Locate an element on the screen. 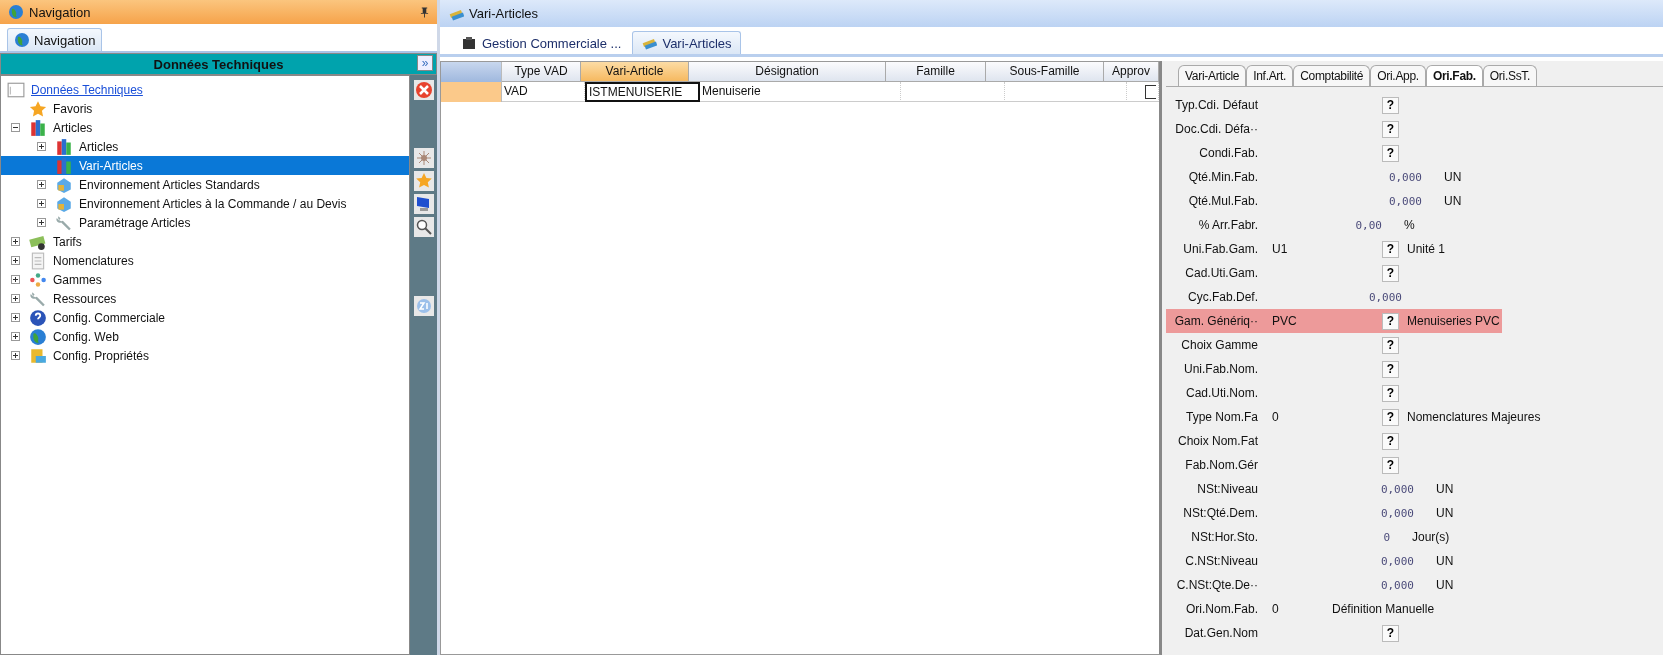 The image size is (1663, 655). list-icon is located at coordinates (38, 260).